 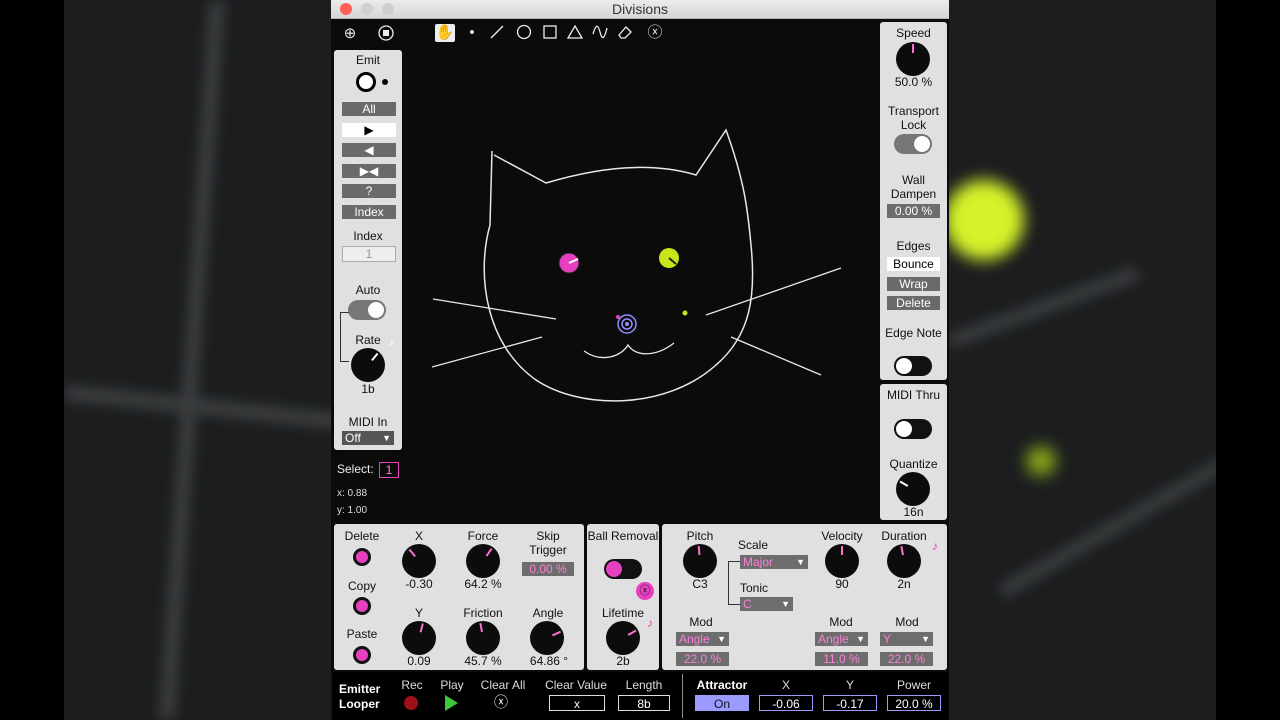 I want to click on hand-icon: ✋, so click(x=445, y=33).